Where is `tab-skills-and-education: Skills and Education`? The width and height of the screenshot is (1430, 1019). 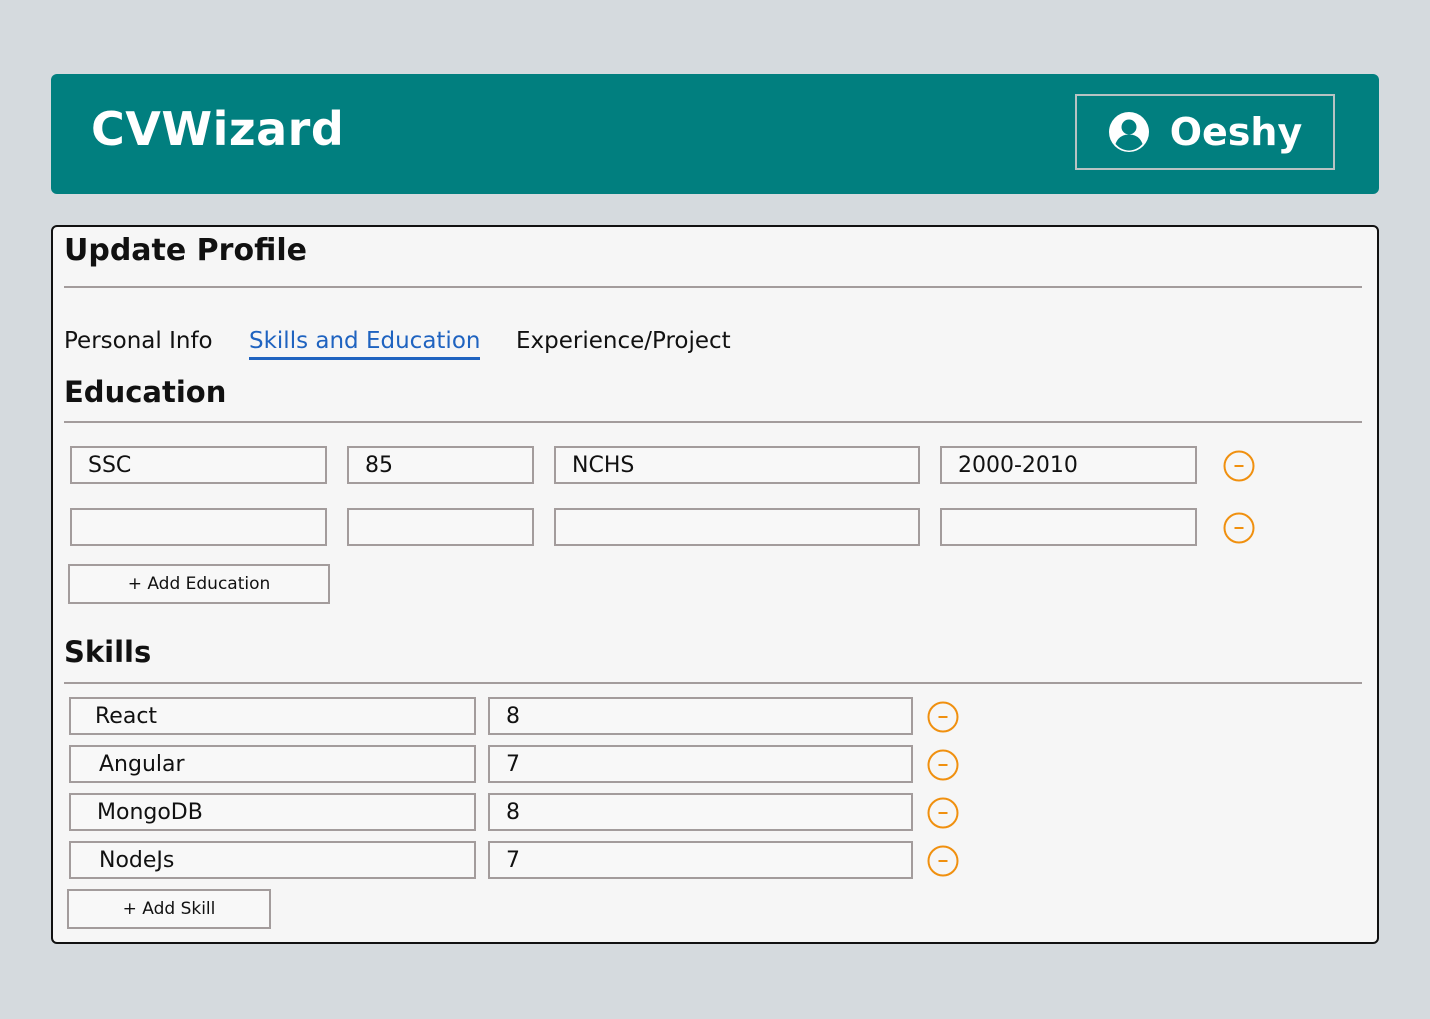
tab-skills-and-education: Skills and Education is located at coordinates (365, 343).